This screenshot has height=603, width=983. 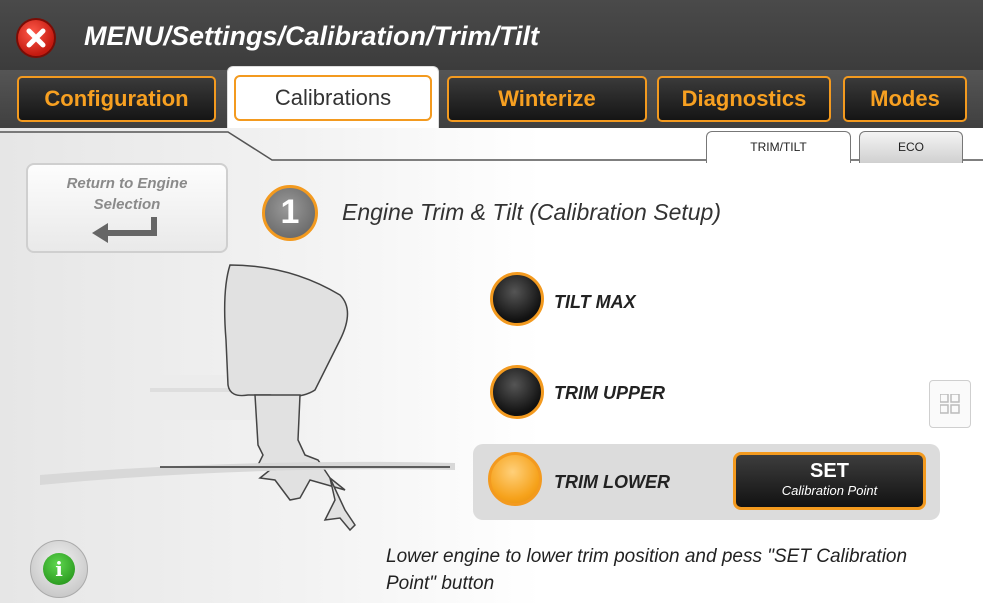 I want to click on set-calibration-point-button: SET Calibration Point, so click(x=829, y=481).